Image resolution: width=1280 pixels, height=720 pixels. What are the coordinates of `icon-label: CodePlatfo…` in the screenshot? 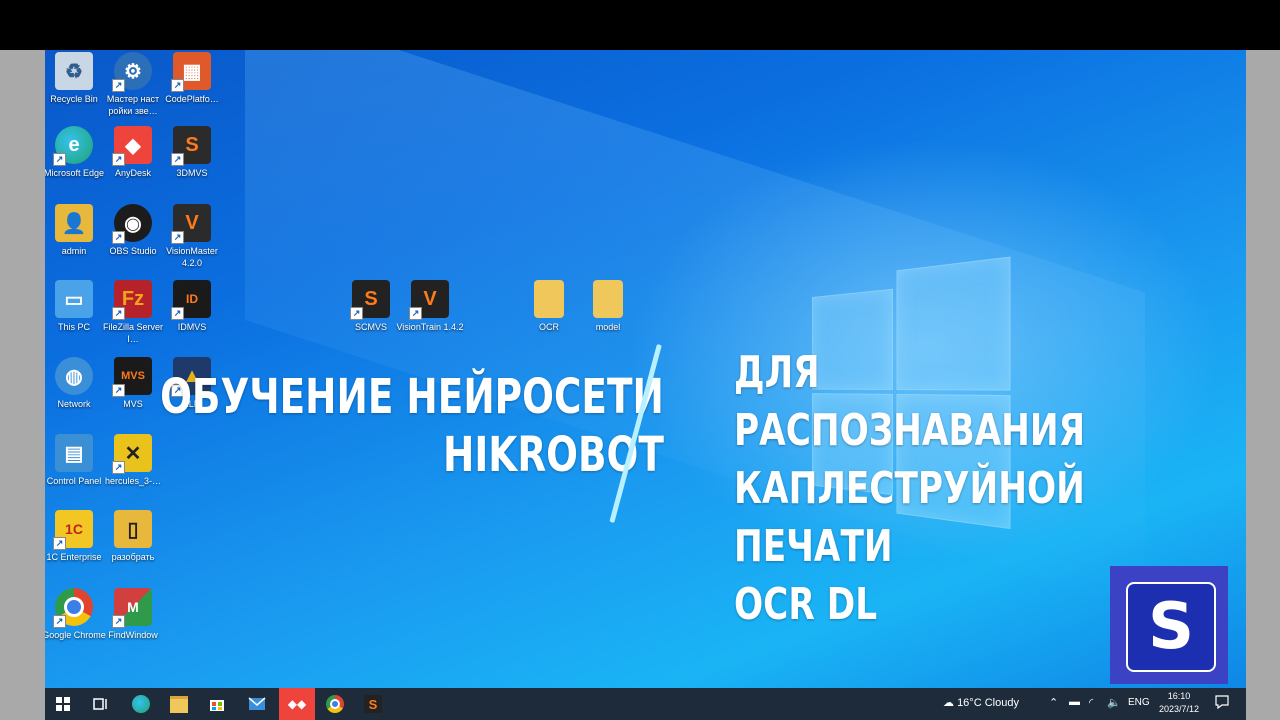 It's located at (192, 99).